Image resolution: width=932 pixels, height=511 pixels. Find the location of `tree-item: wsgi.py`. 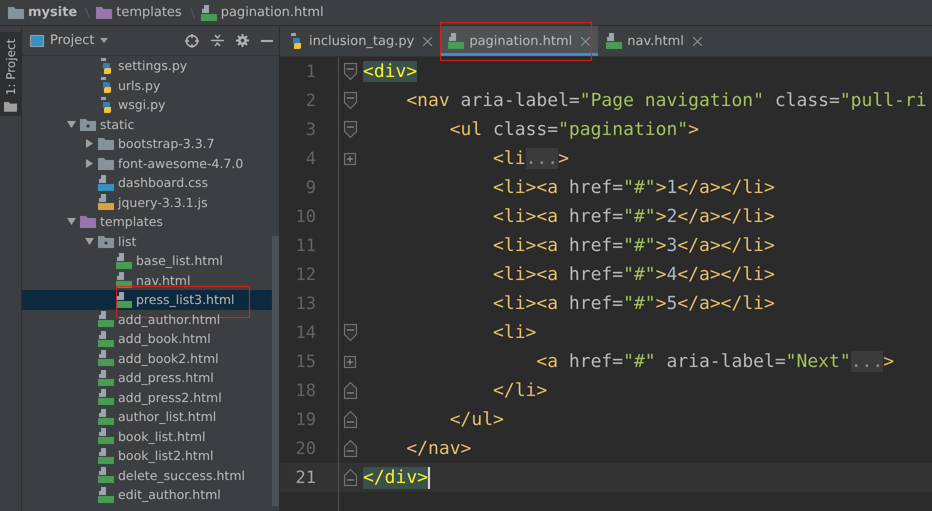

tree-item: wsgi.py is located at coordinates (147, 104).